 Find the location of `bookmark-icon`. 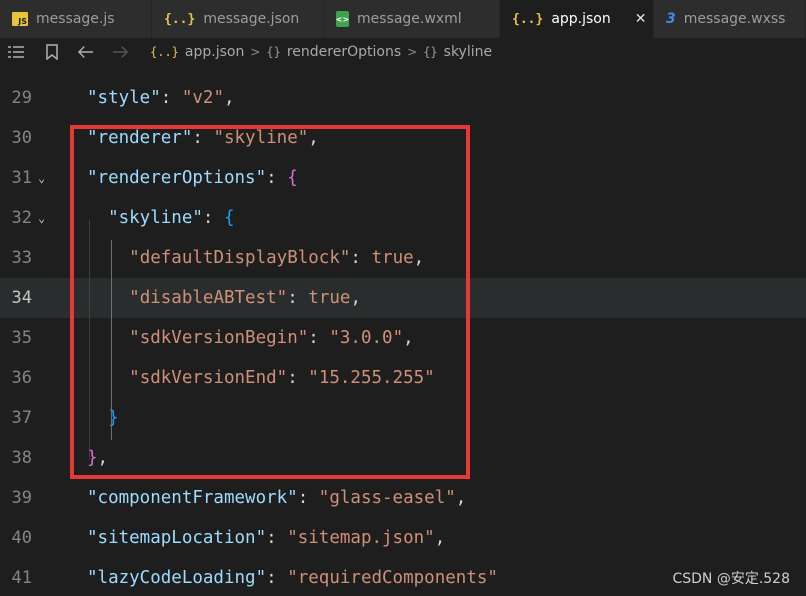

bookmark-icon is located at coordinates (52, 52).